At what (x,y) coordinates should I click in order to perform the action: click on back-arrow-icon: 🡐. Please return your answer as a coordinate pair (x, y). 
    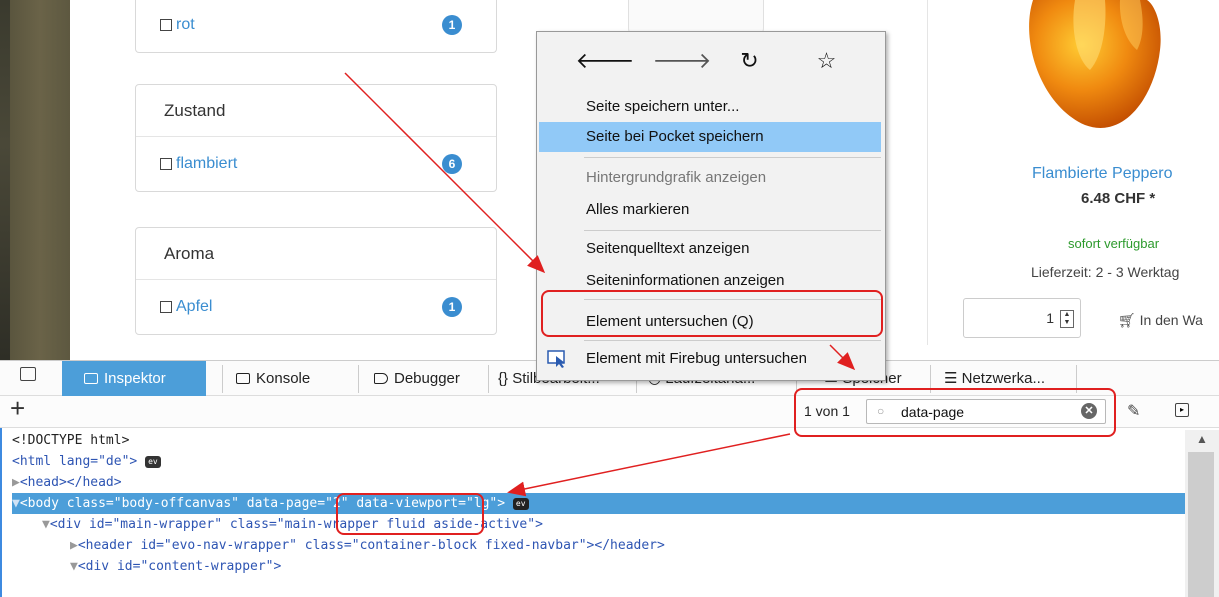
    Looking at the image, I should click on (605, 61).